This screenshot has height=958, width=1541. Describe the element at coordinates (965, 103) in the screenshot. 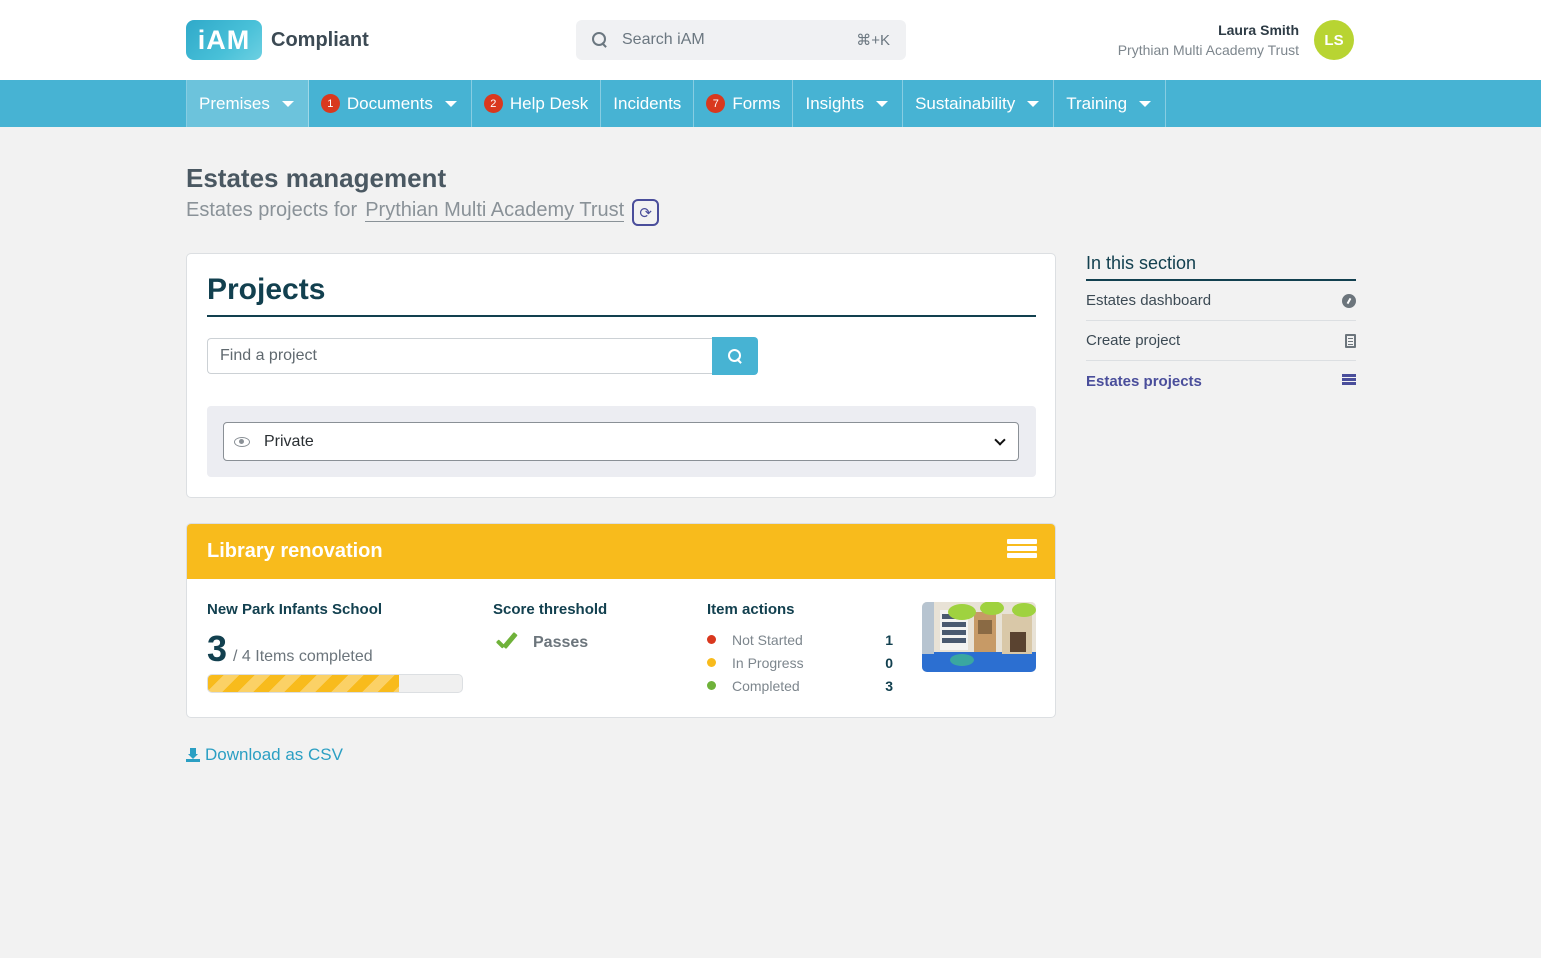

I see `nav-label: Sustainability` at that location.